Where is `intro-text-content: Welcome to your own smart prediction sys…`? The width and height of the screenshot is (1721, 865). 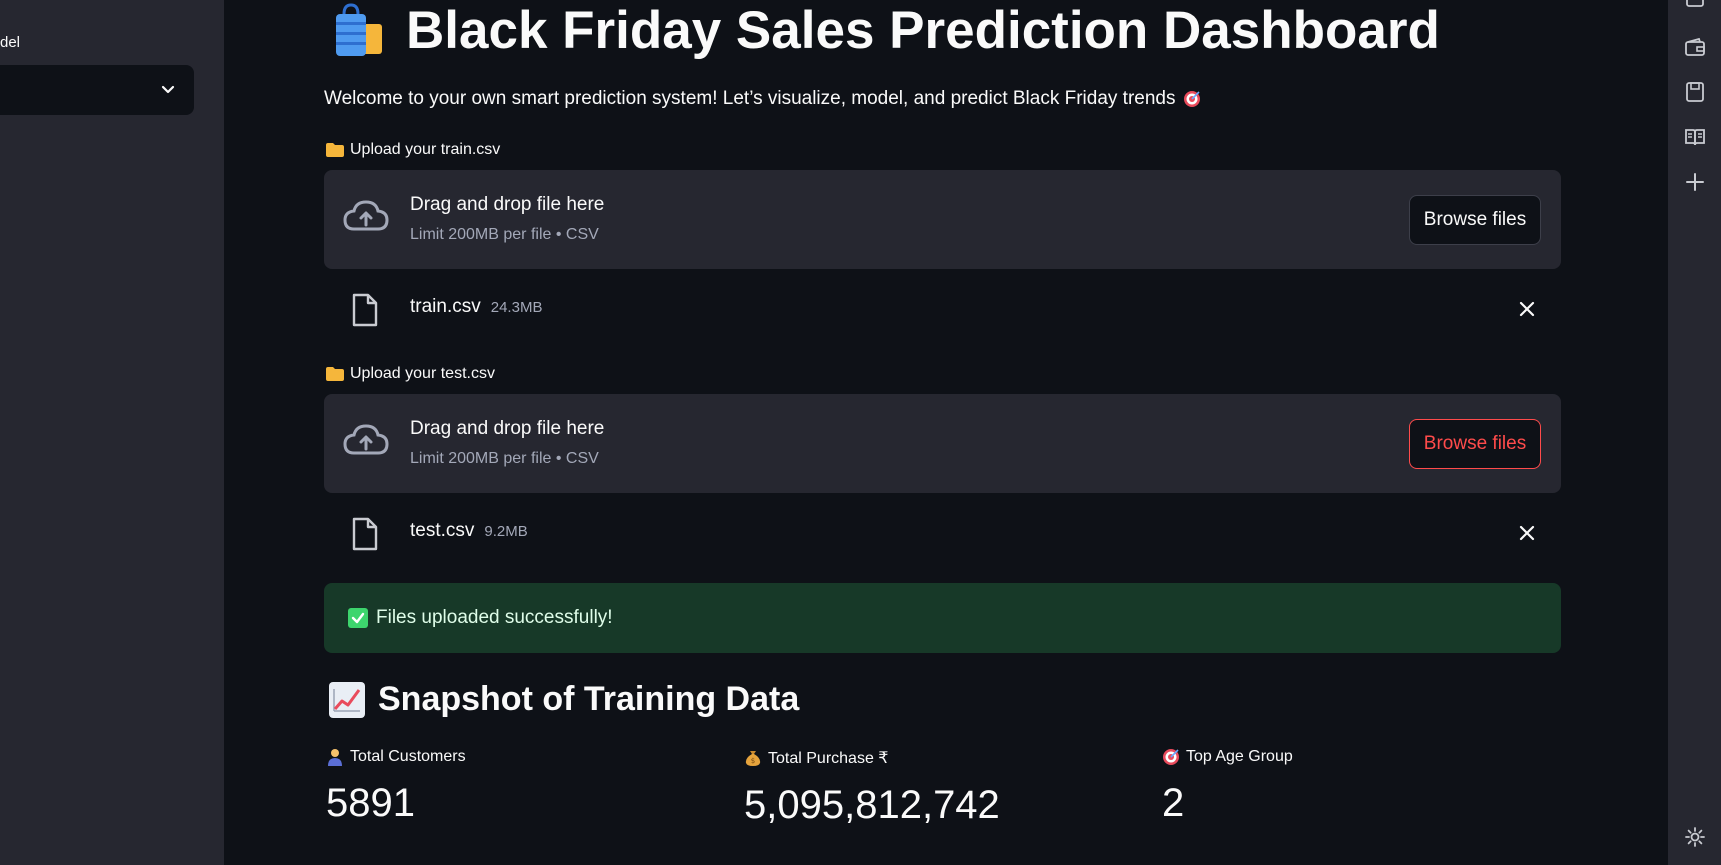
intro-text-content: Welcome to your own smart prediction sys… is located at coordinates (750, 98).